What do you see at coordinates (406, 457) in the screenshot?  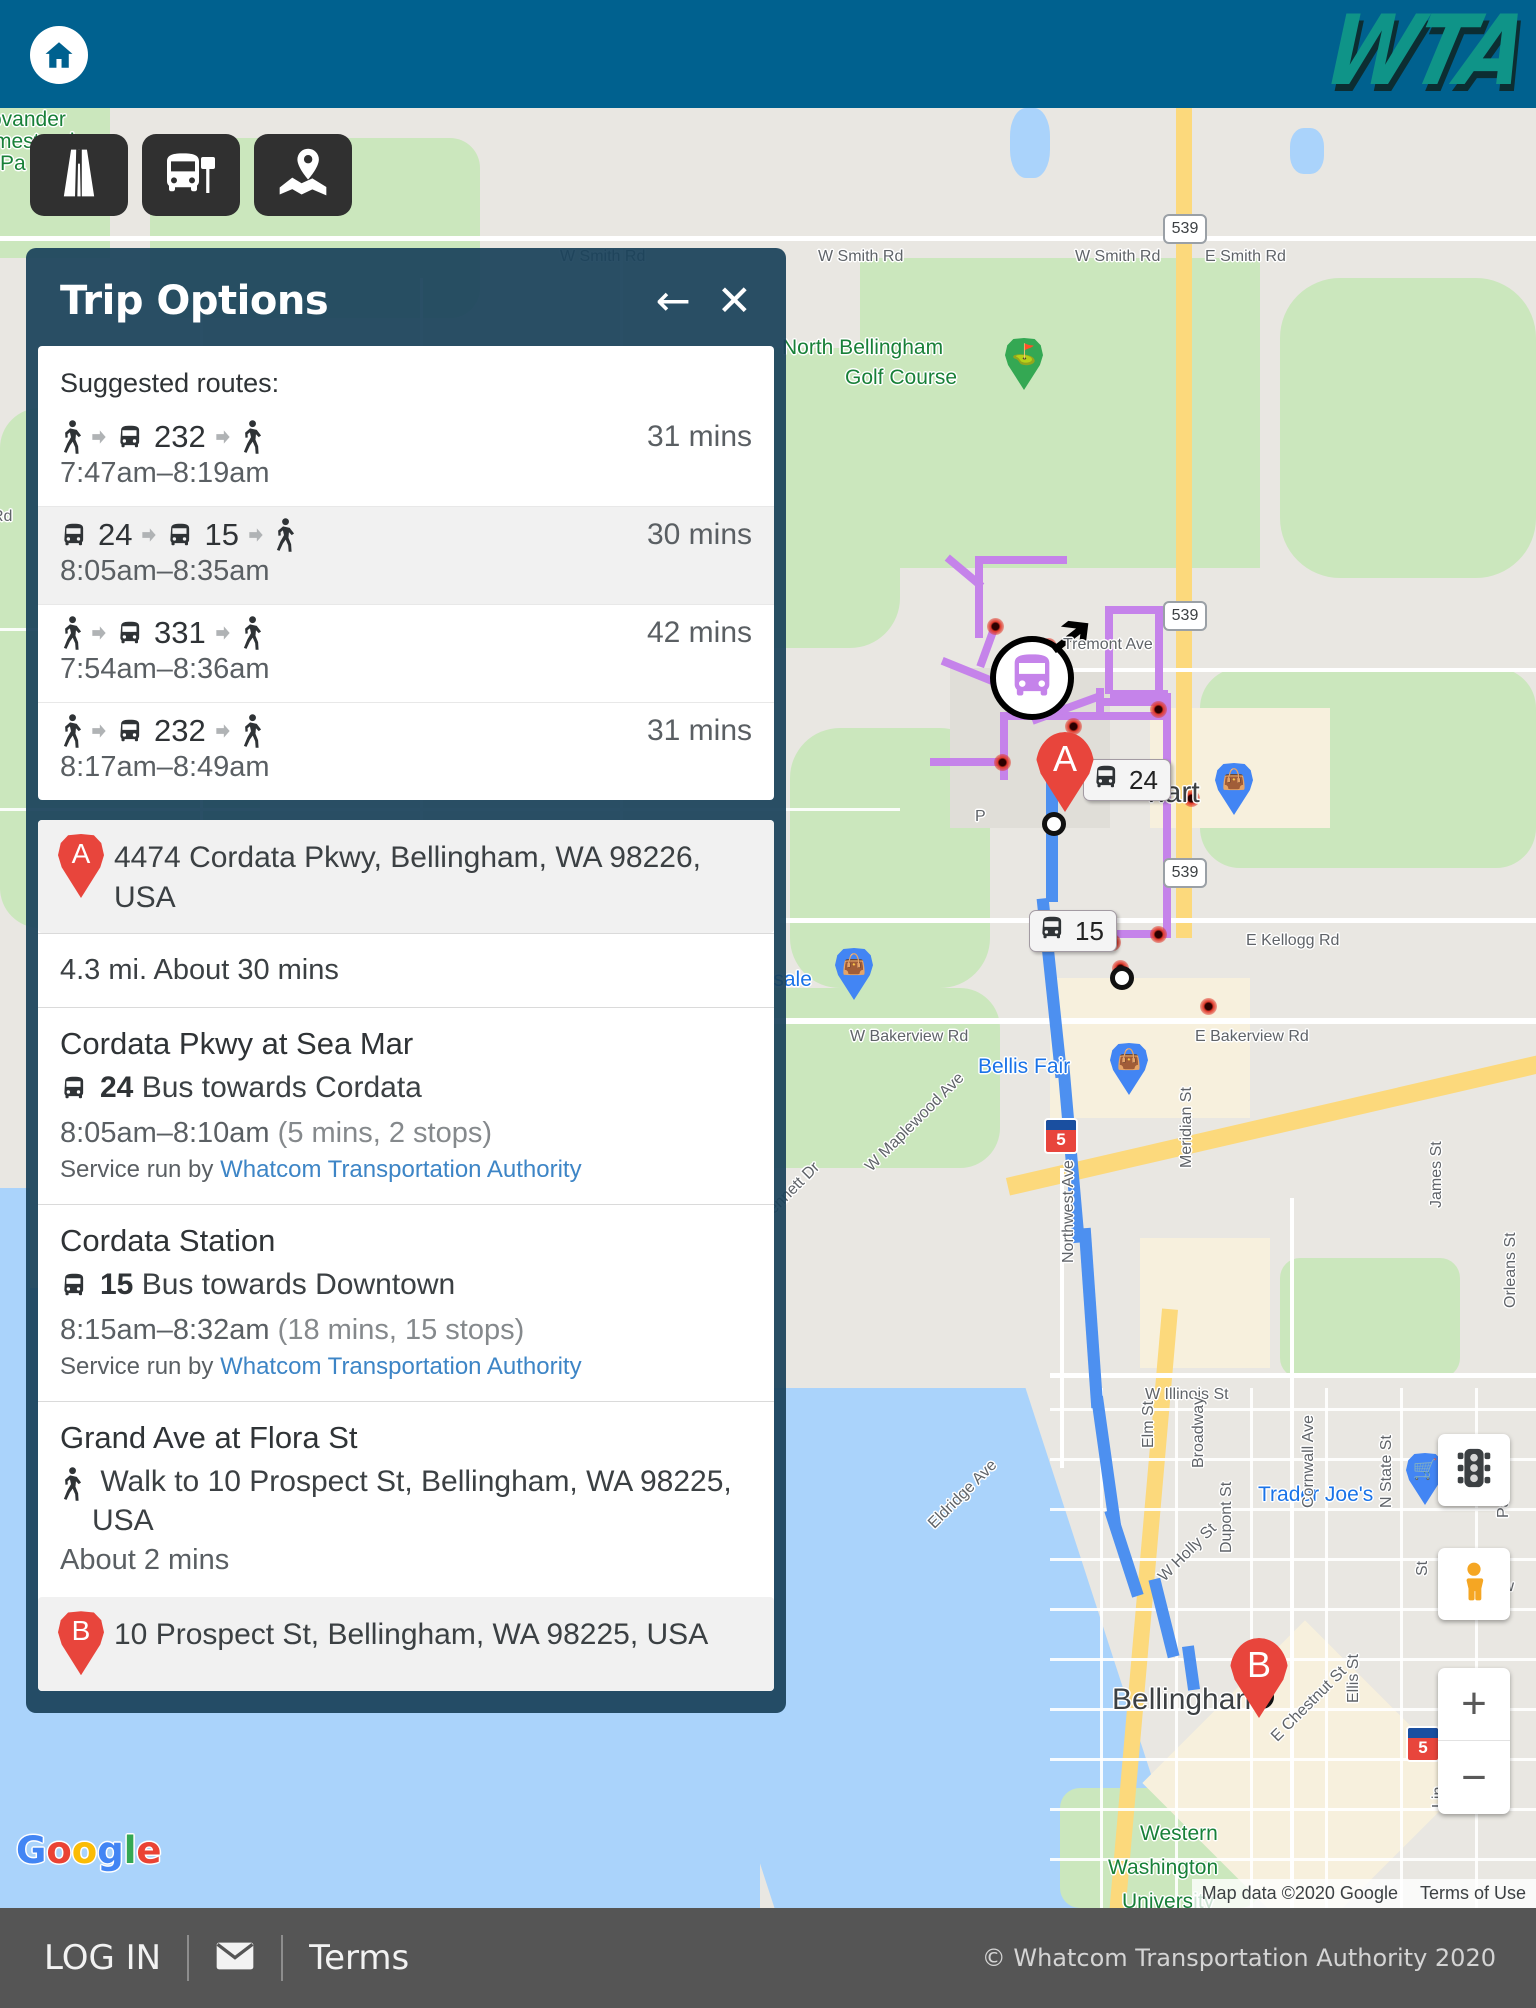 I see `suggested-route-option: 232 31 mins 7:47am–8:19am` at bounding box center [406, 457].